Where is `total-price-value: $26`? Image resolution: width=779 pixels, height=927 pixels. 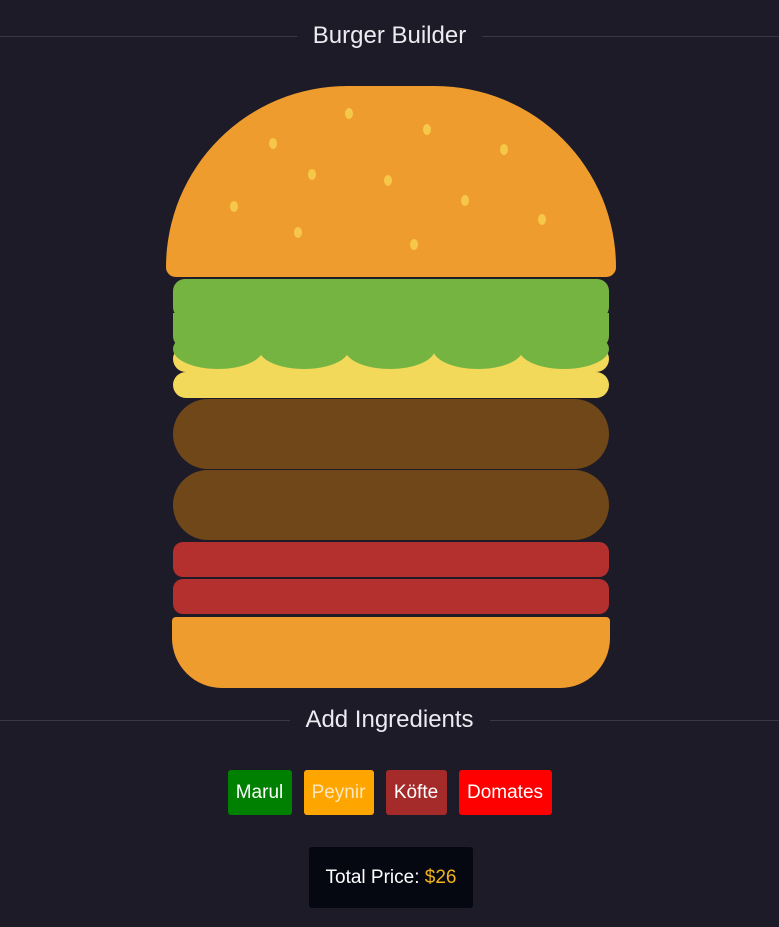 total-price-value: $26 is located at coordinates (440, 877).